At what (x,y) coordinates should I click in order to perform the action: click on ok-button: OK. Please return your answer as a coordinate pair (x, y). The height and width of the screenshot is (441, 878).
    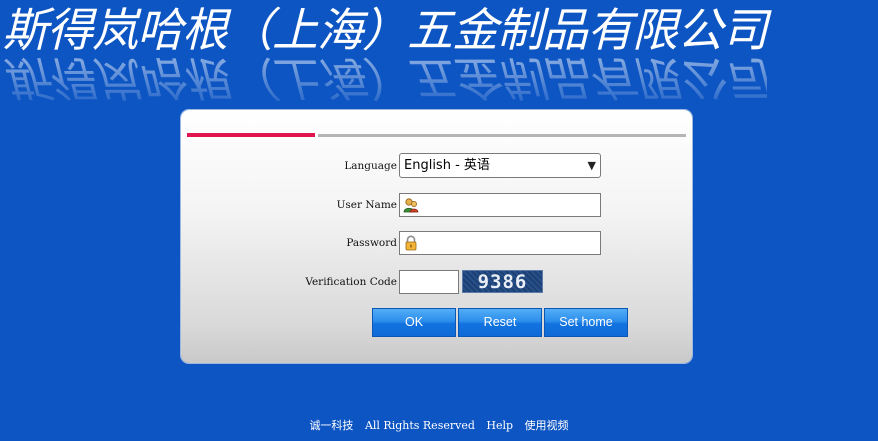
    Looking at the image, I should click on (414, 322).